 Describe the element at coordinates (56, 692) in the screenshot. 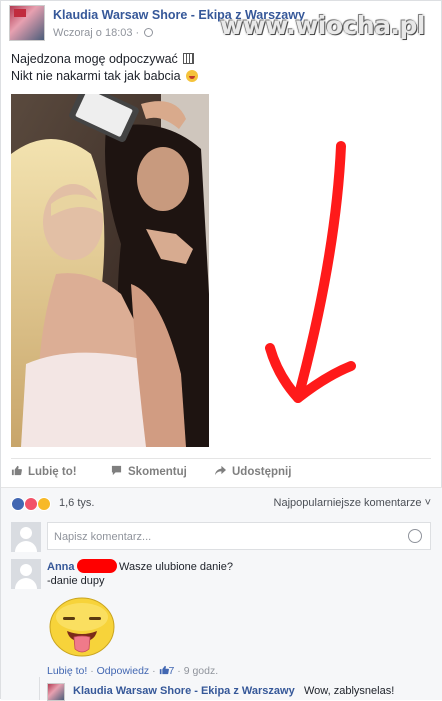

I see `reply-avatar` at that location.